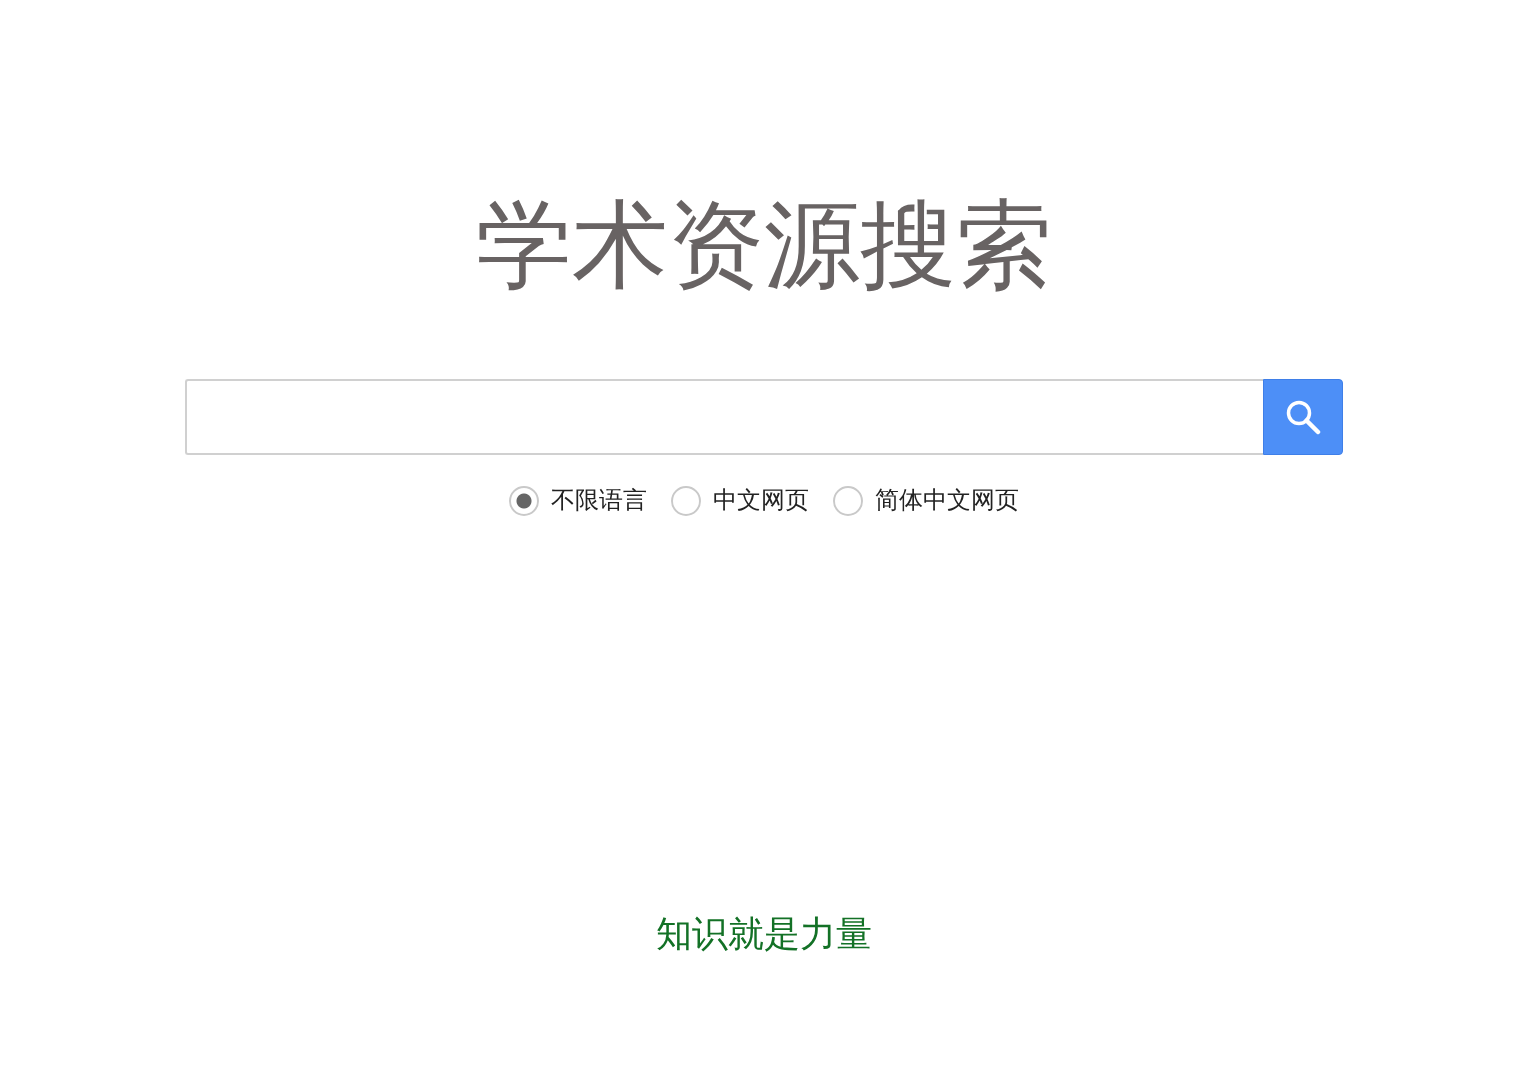 The image size is (1528, 1076). What do you see at coordinates (947, 501) in the screenshot?
I see `radio-label: 简体中文网页` at bounding box center [947, 501].